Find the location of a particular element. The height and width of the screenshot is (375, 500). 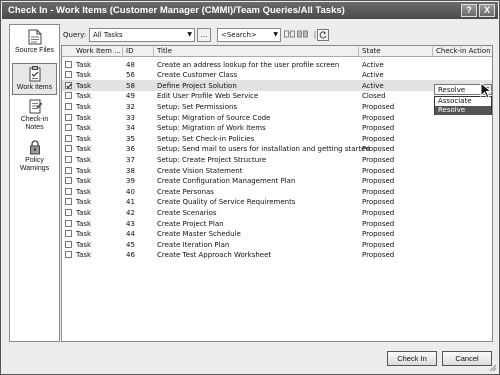

cancel-button: Cancel is located at coordinates (467, 358).